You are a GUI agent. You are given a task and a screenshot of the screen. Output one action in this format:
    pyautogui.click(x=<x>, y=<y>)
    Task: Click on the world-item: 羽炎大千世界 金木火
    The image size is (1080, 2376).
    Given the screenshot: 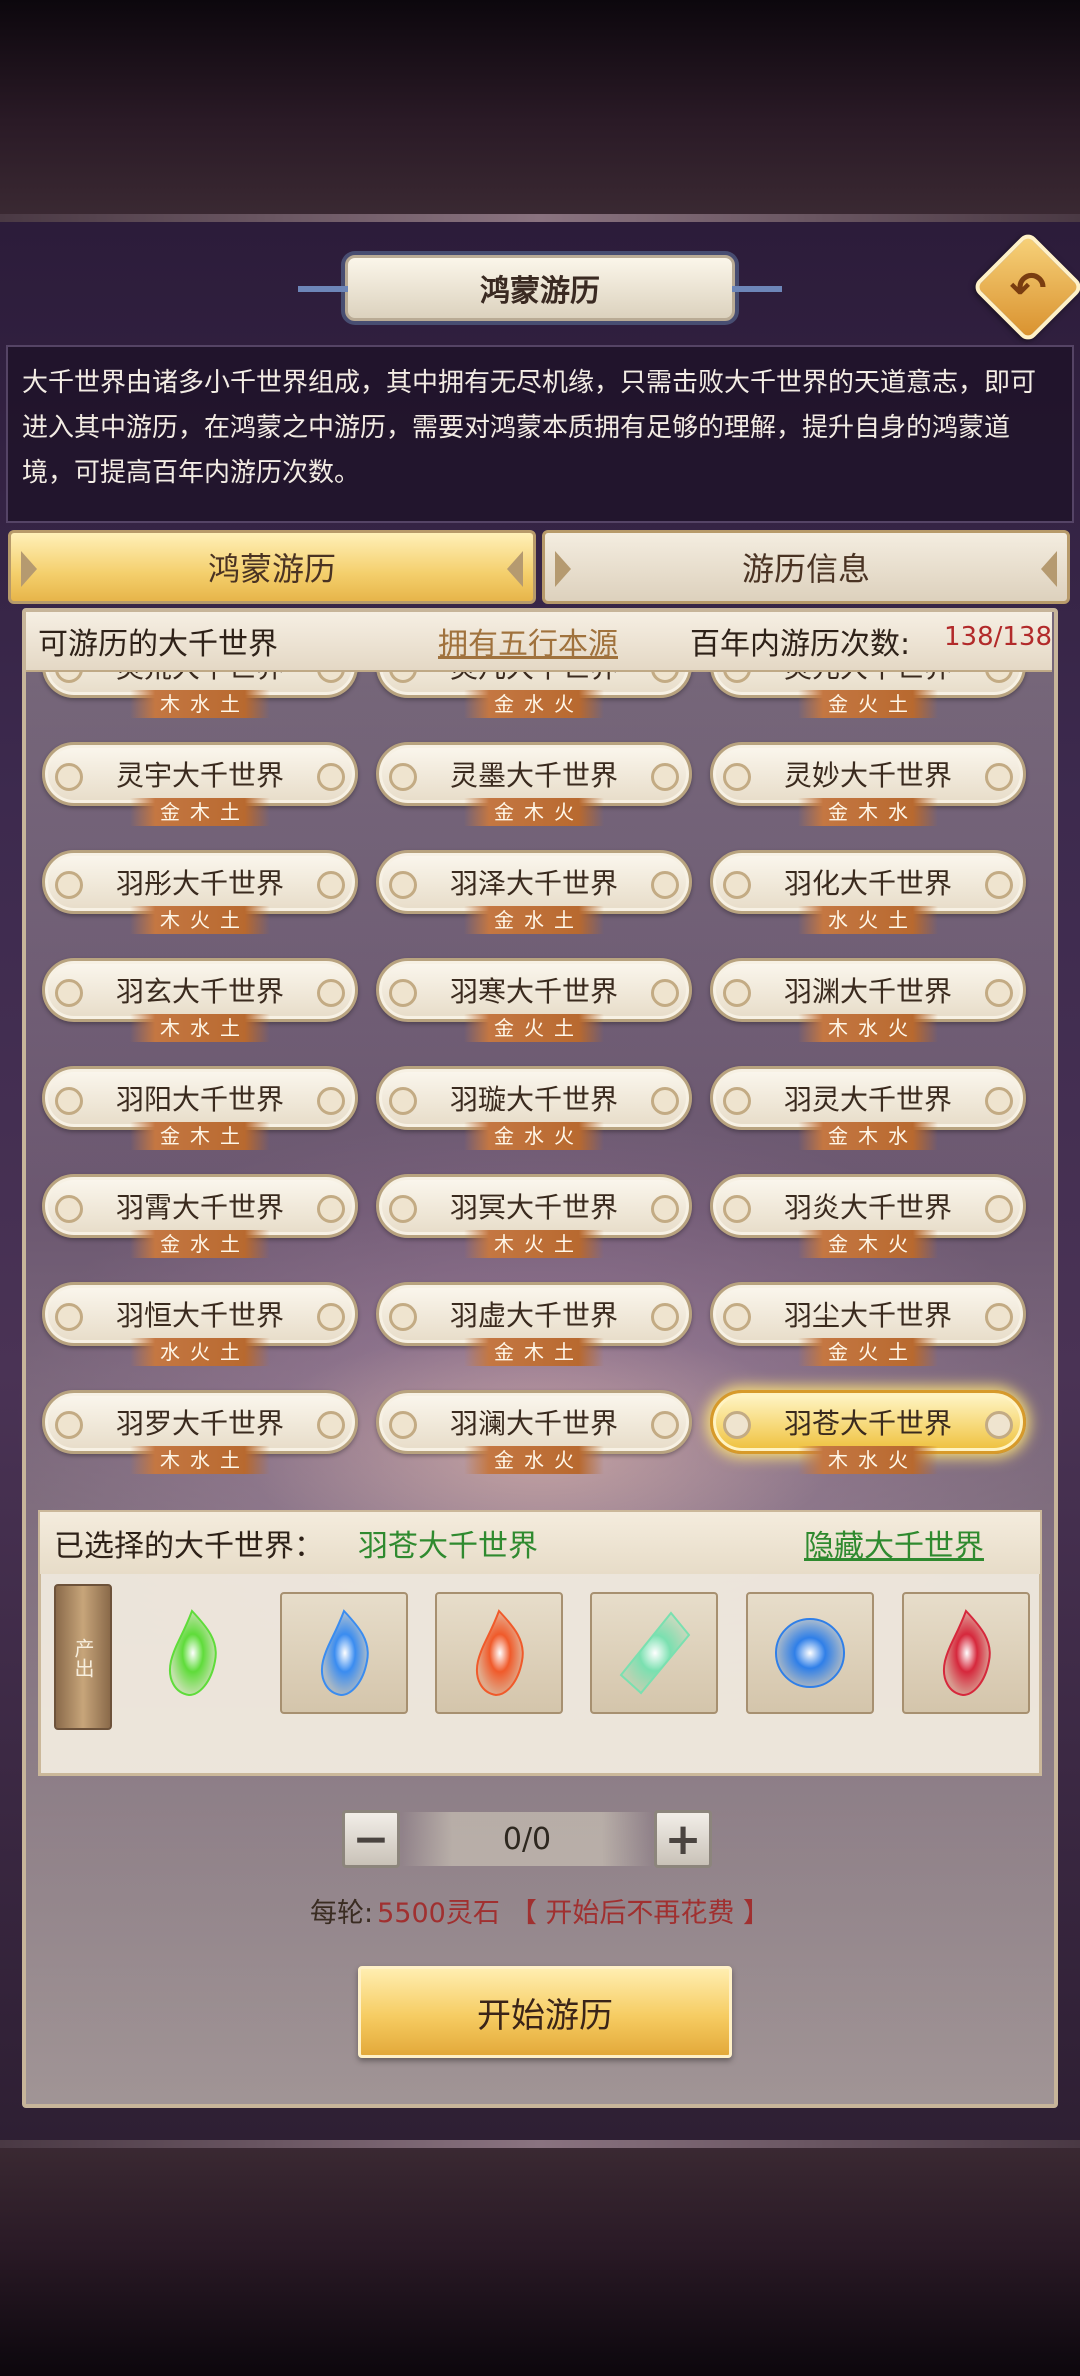 What is the action you would take?
    pyautogui.click(x=868, y=1216)
    